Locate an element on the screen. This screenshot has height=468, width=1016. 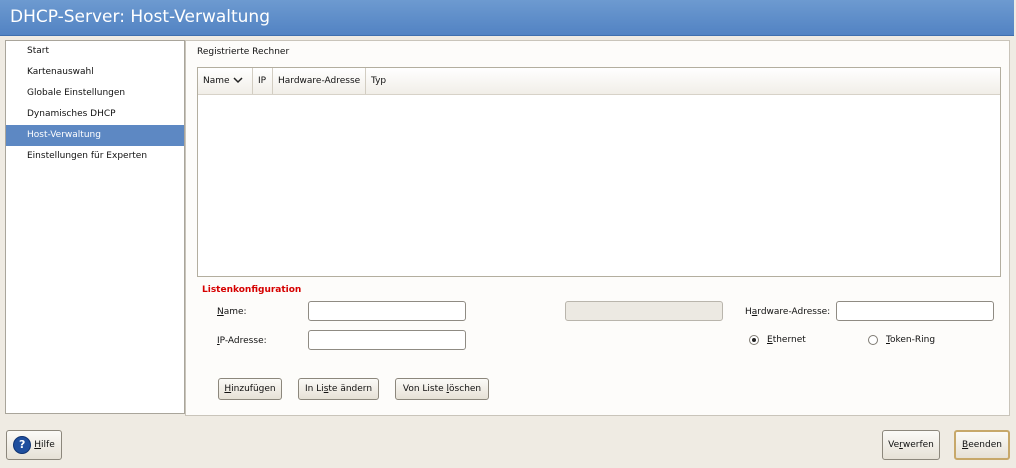
token-ring-radio is located at coordinates (873, 340).